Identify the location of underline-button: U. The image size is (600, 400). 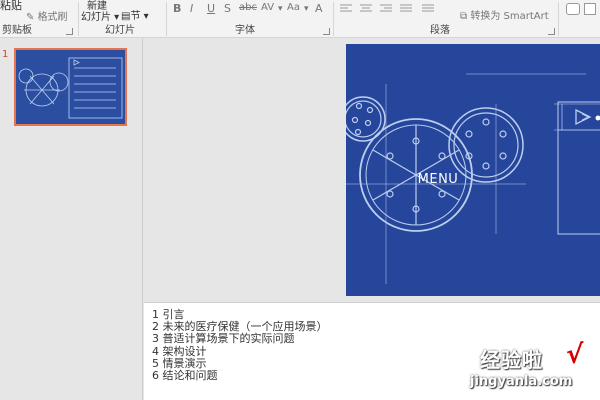
(211, 8).